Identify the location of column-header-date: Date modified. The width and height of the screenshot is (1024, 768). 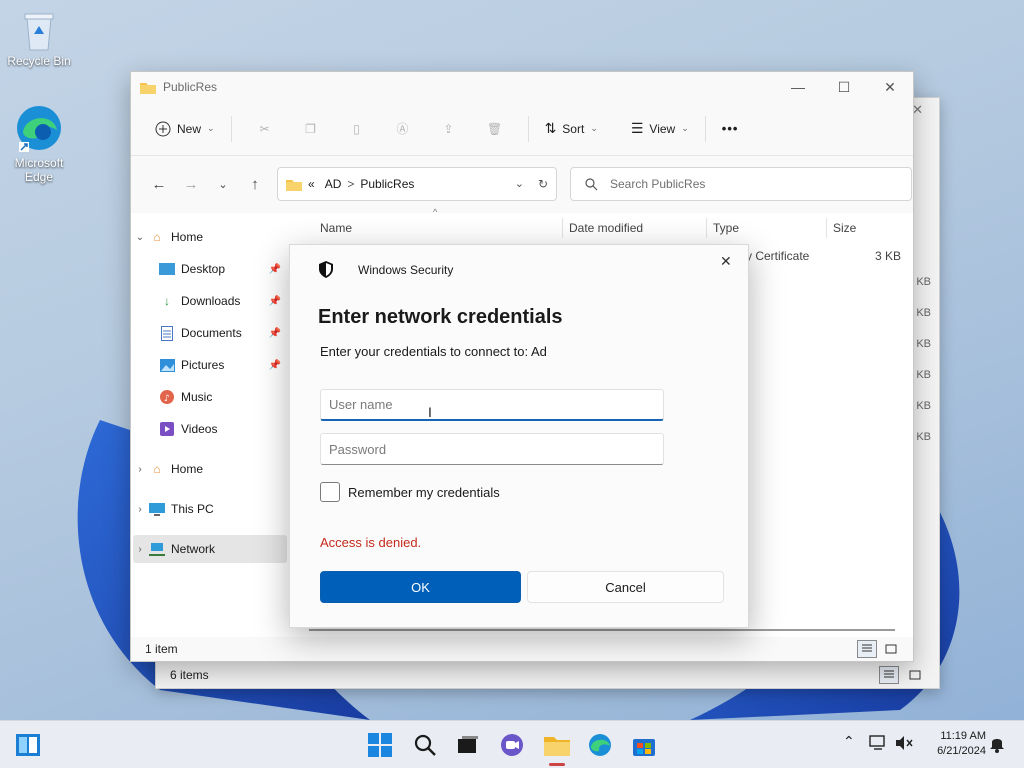
(634, 228).